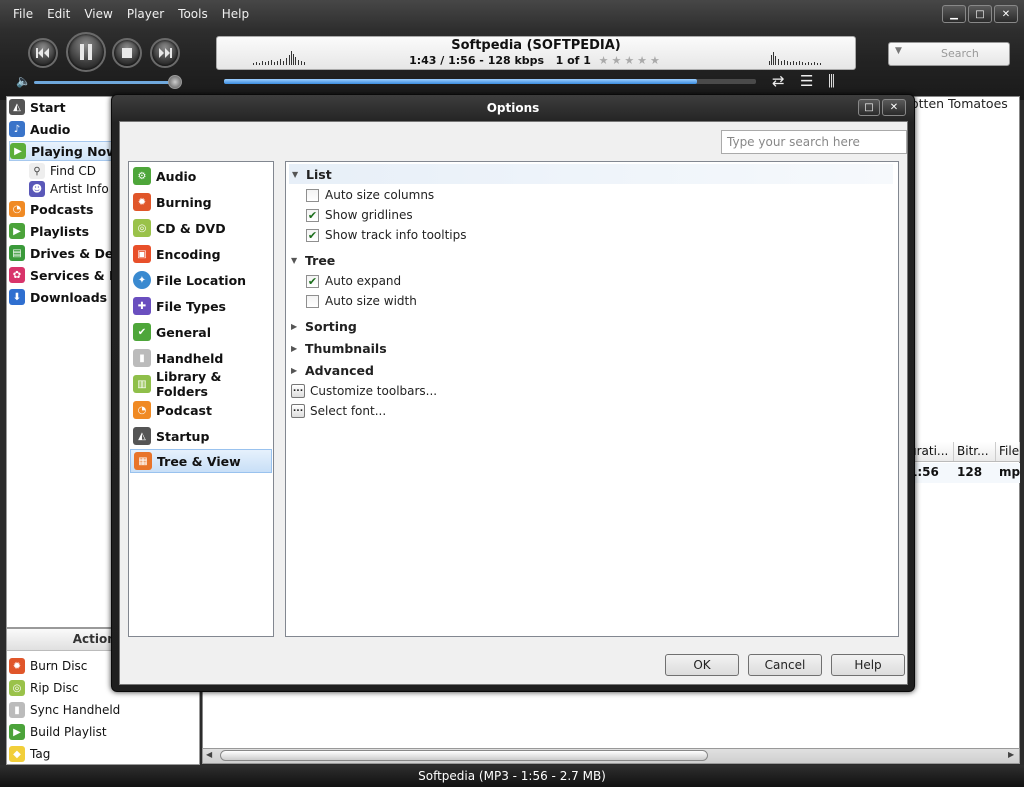  I want to click on section-advanced: ▶ Advanced, so click(332, 370).